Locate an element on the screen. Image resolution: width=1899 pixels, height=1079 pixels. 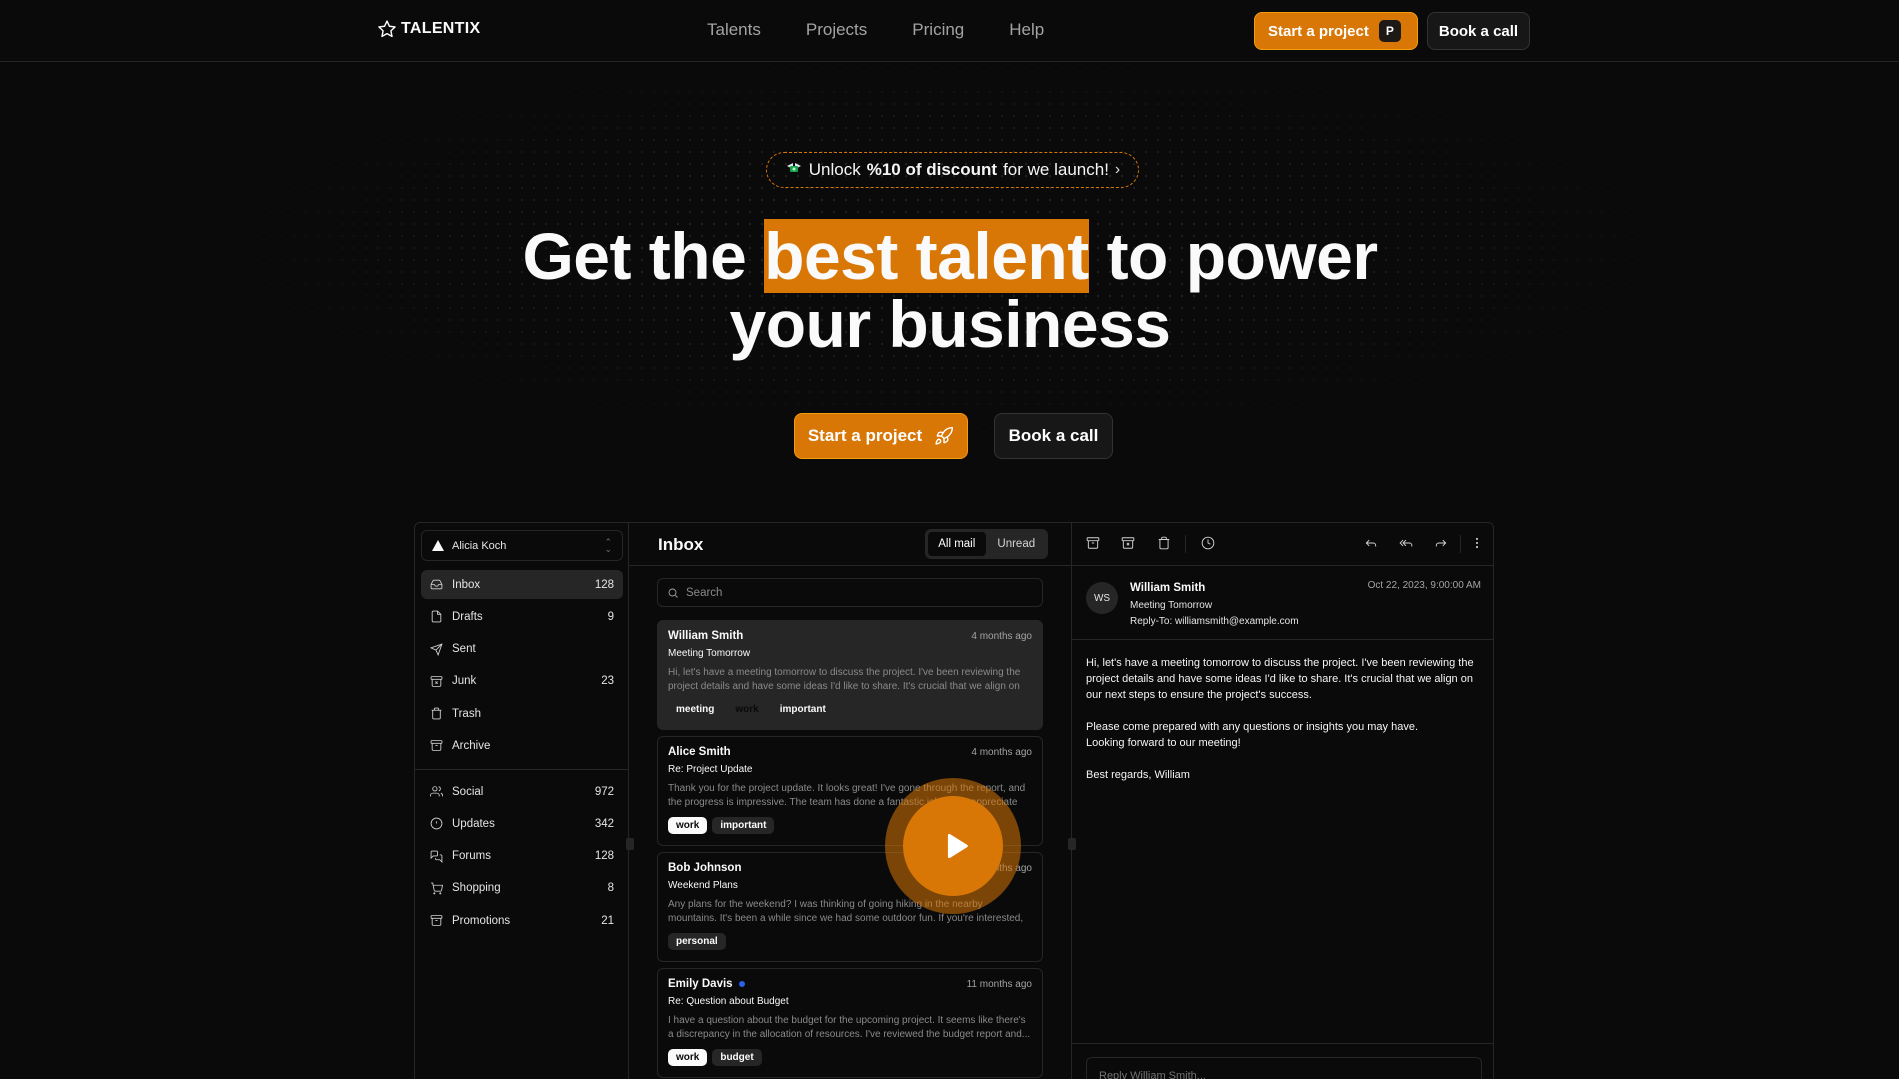
sidebar-divider is located at coordinates (522, 769).